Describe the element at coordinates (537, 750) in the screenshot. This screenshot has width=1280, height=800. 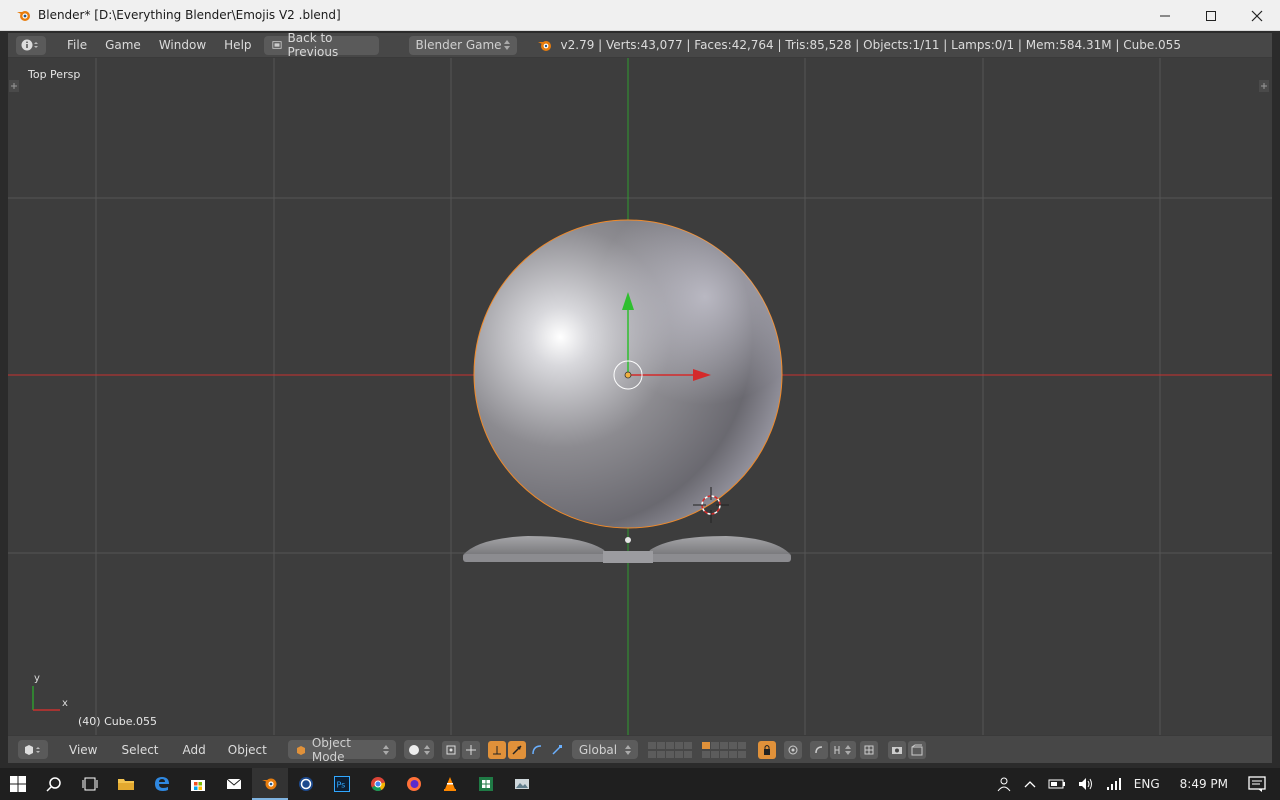
I see `rotate-manipulator-icon` at that location.